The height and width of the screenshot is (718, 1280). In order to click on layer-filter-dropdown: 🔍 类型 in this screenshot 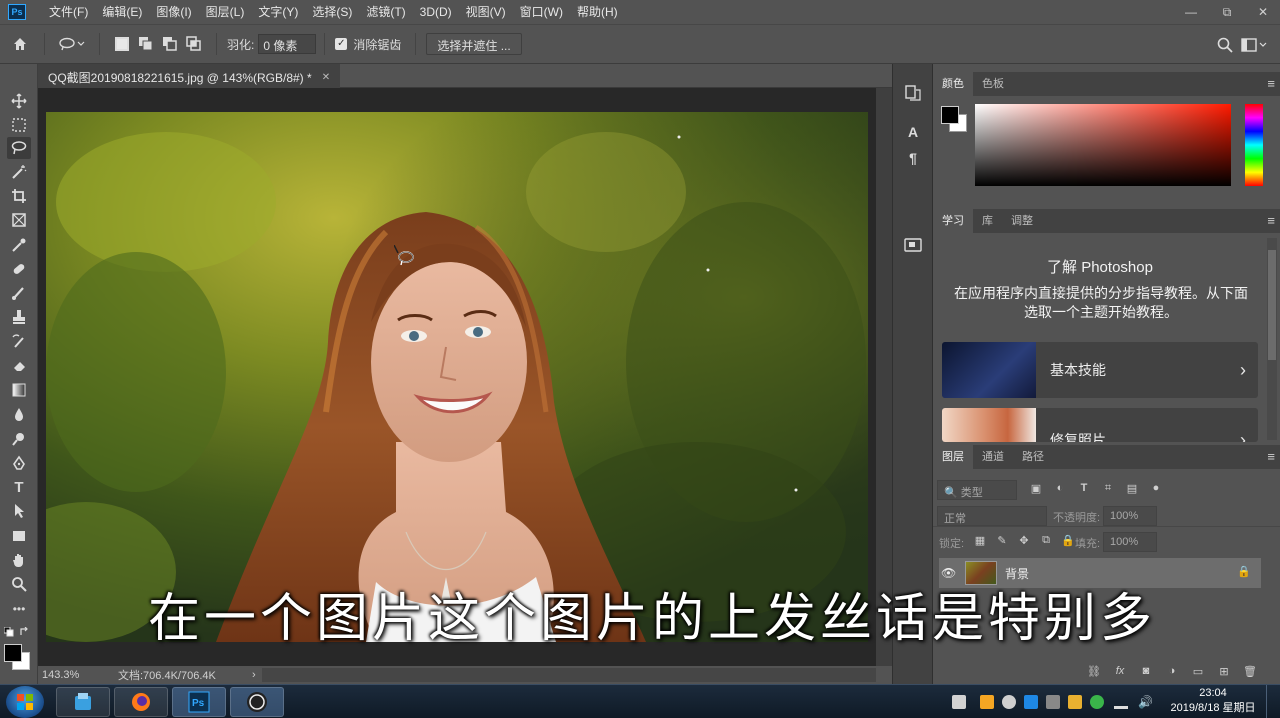, I will do `click(977, 490)`.